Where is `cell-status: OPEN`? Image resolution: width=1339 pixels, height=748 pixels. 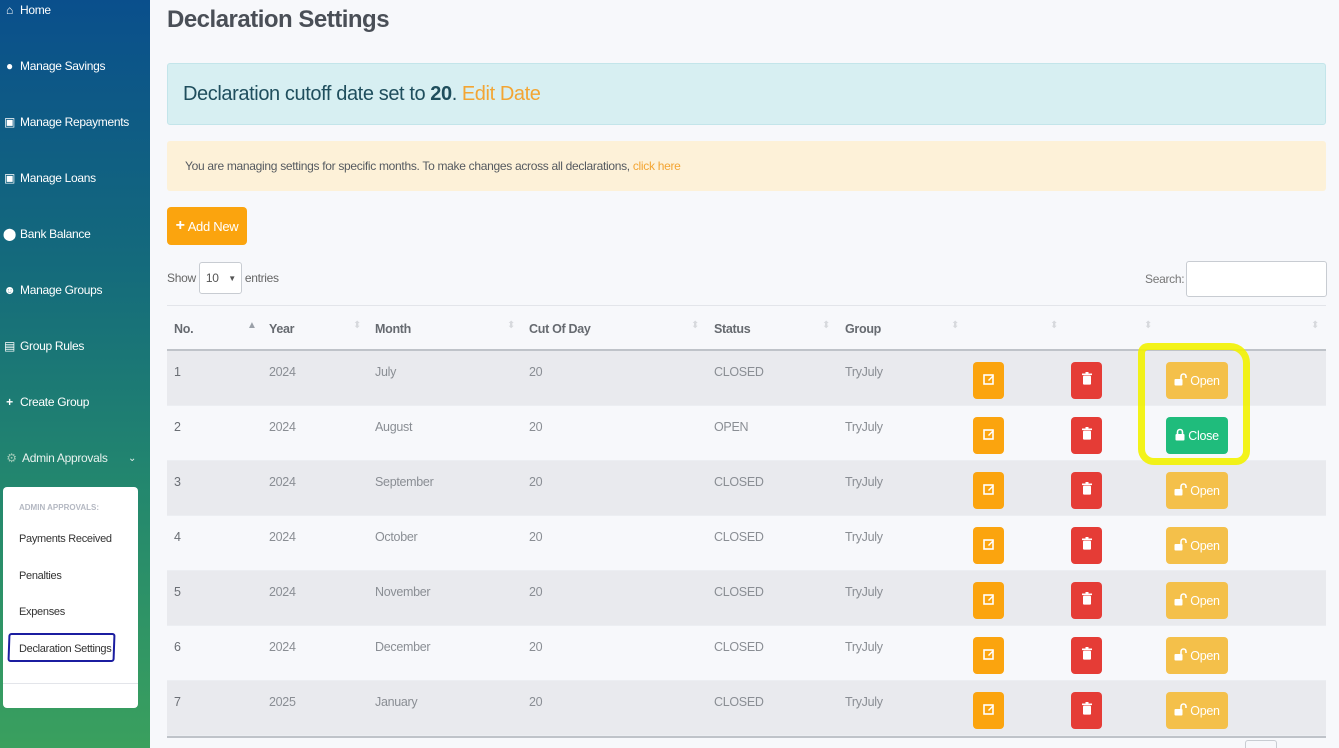
cell-status: OPEN is located at coordinates (731, 427).